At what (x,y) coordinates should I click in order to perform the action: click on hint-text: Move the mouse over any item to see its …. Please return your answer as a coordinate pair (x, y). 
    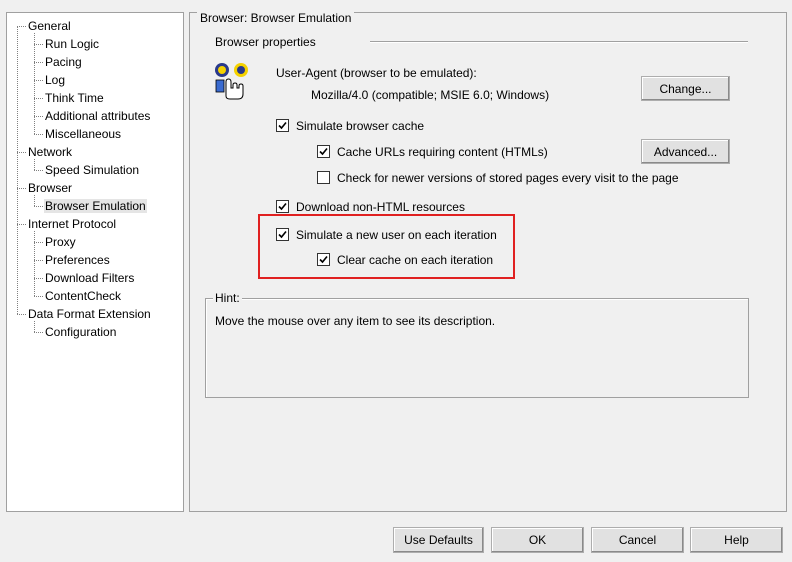
    Looking at the image, I should click on (355, 321).